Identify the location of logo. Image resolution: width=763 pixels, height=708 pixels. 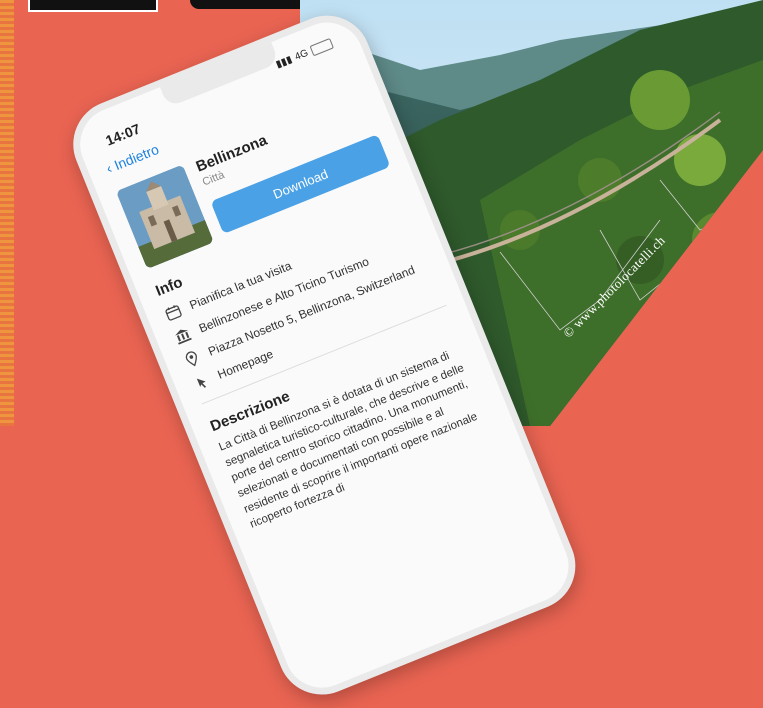
(93, 6).